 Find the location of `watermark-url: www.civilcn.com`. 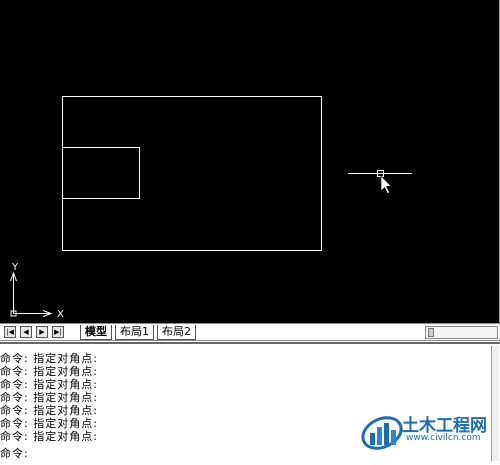

watermark-url: www.civilcn.com is located at coordinates (443, 438).